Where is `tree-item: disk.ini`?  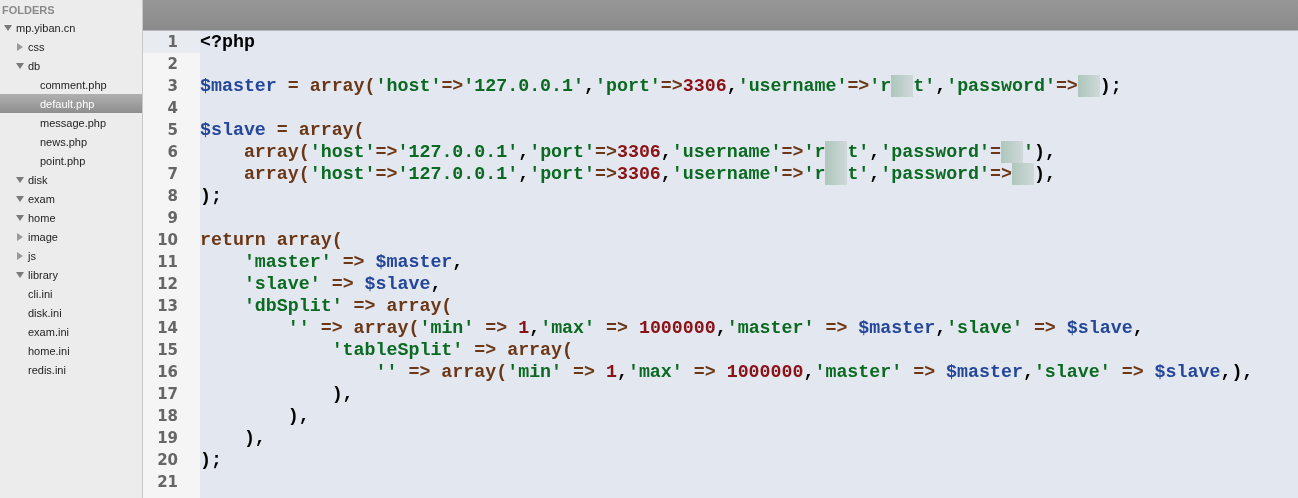 tree-item: disk.ini is located at coordinates (71, 312).